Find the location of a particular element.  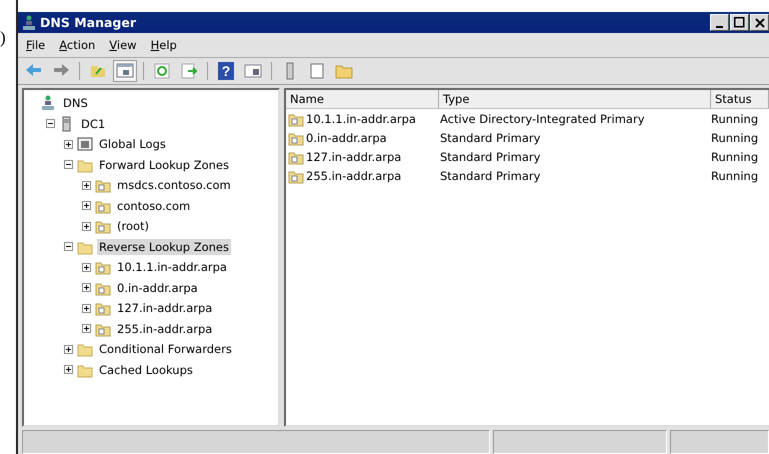

maximize-button is located at coordinates (739, 22).